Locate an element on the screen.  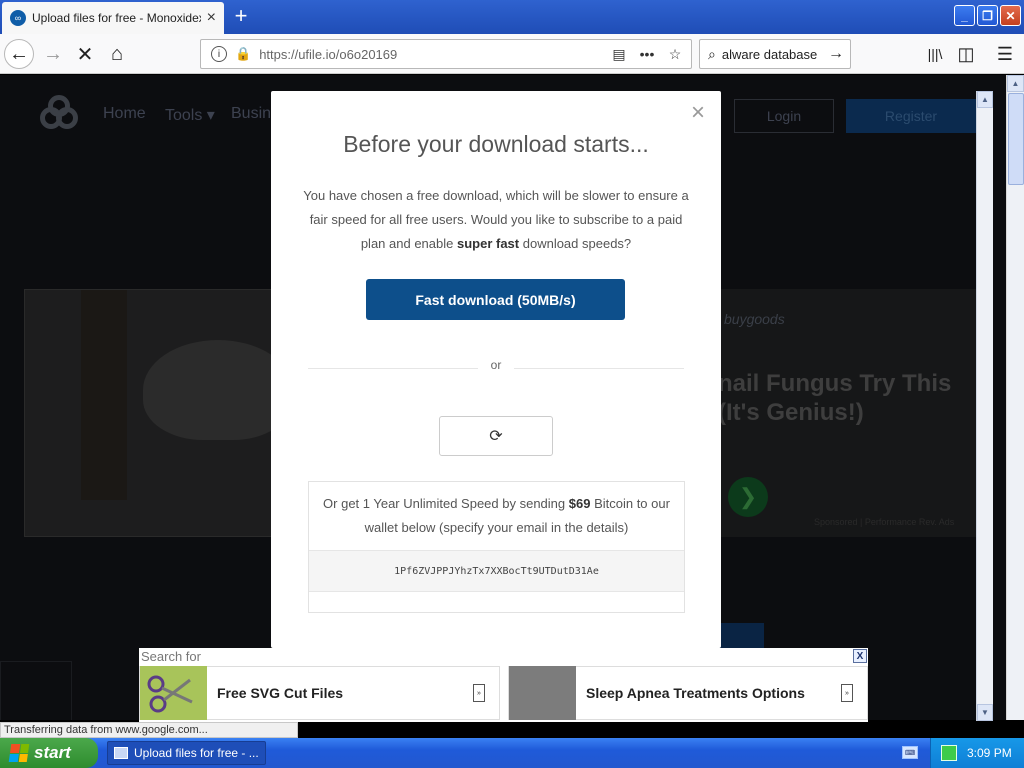
lock-icon: 🔒 is located at coordinates (243, 53).